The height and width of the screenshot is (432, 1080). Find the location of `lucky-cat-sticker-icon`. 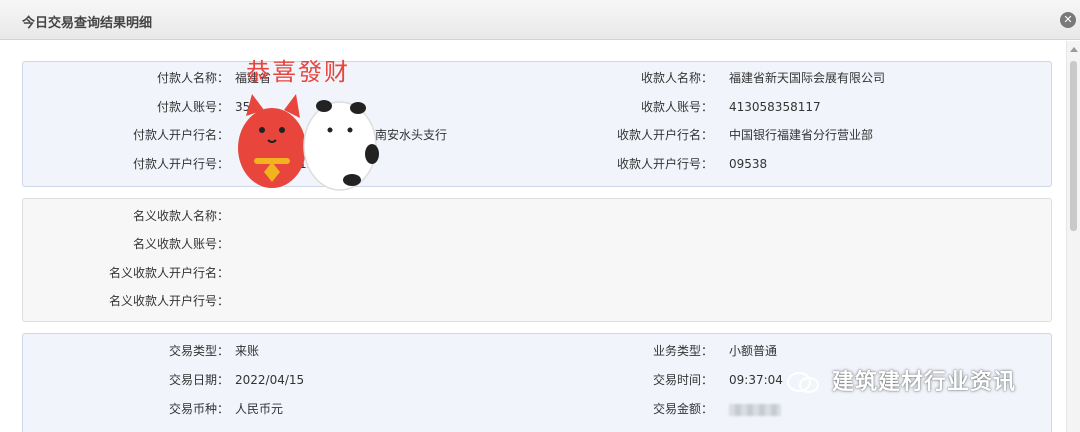

lucky-cat-sticker-icon is located at coordinates (308, 142).